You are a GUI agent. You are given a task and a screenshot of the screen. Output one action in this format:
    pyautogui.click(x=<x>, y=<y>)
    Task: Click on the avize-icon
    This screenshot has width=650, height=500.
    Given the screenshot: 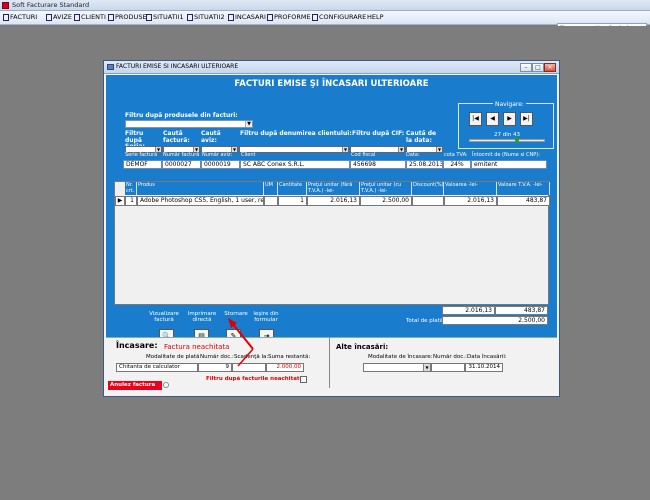 What is the action you would take?
    pyautogui.click(x=49, y=17)
    